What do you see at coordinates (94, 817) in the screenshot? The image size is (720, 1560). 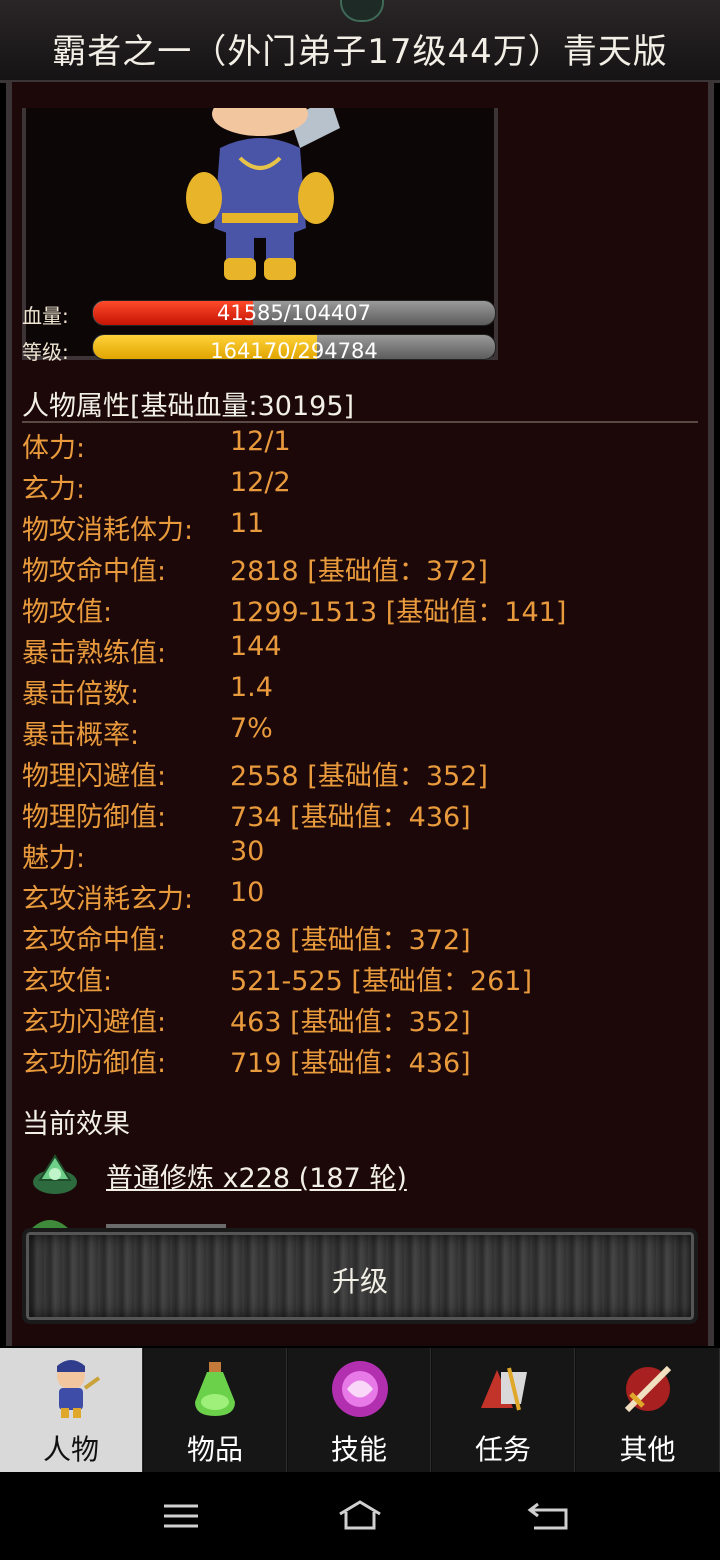 I see `stat-label: 物理防御值:` at bounding box center [94, 817].